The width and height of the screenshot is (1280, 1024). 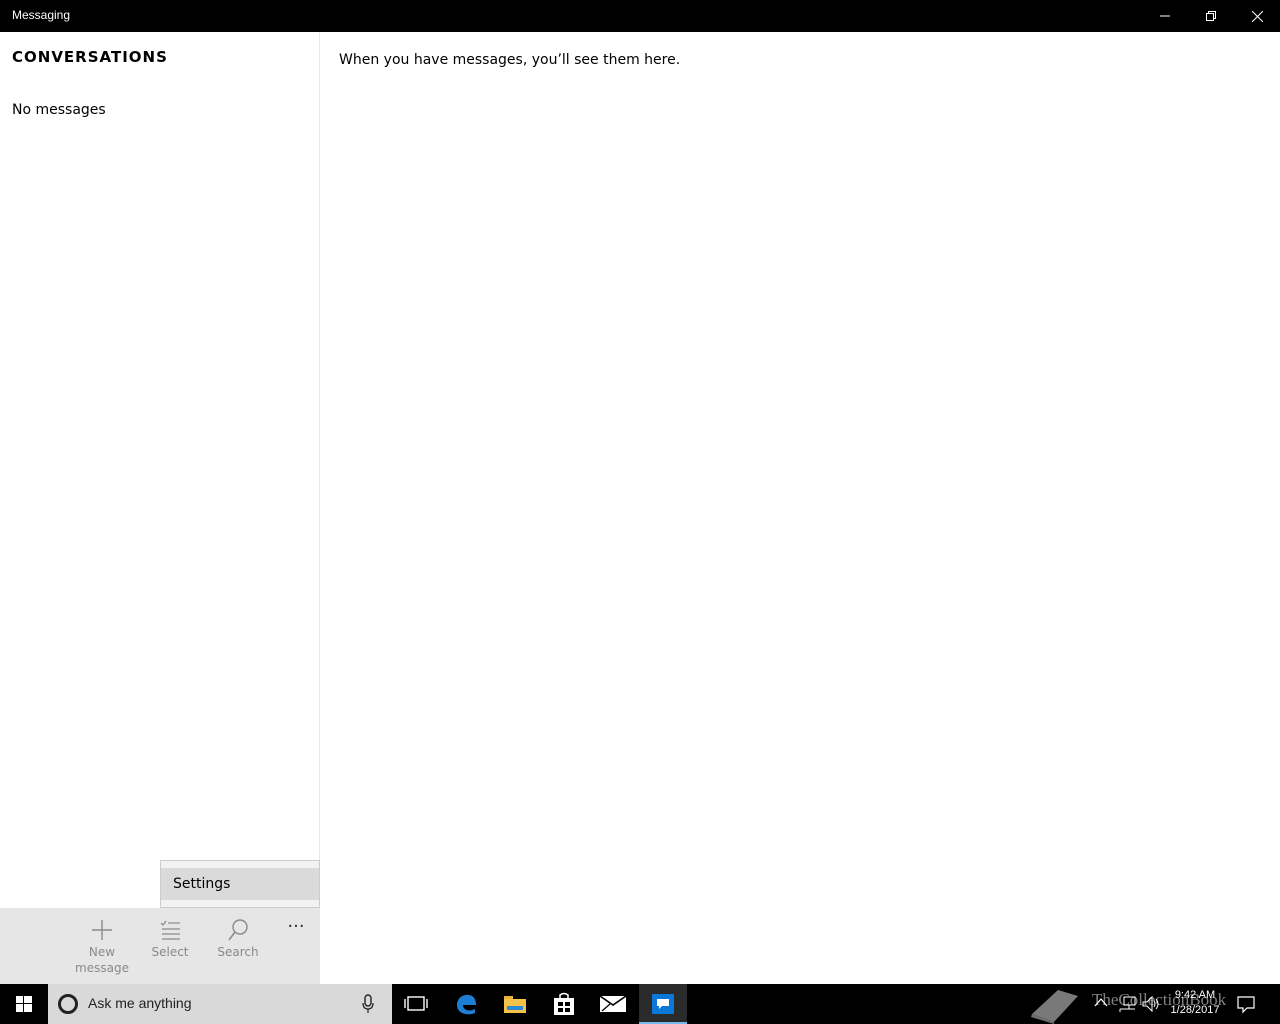 I want to click on mail-icon, so click(x=613, y=1003).